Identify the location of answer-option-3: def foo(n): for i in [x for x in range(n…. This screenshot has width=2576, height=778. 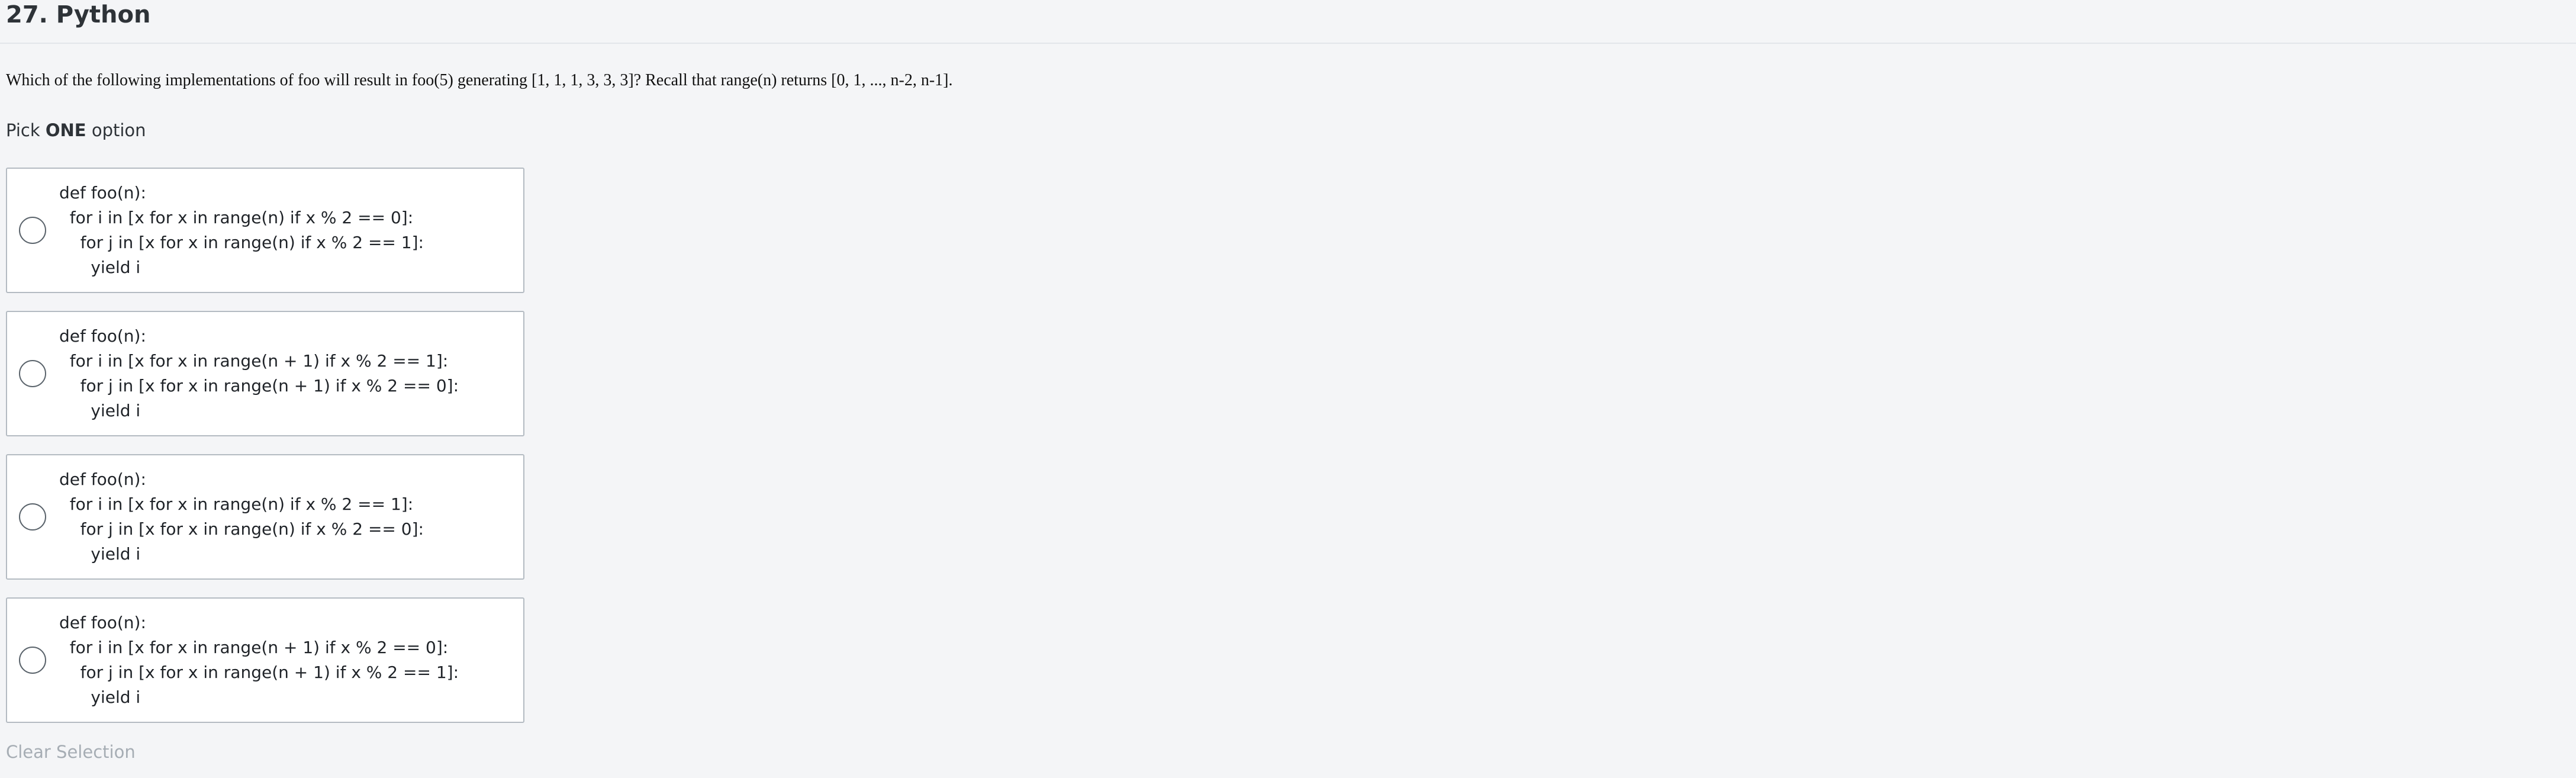
(265, 517).